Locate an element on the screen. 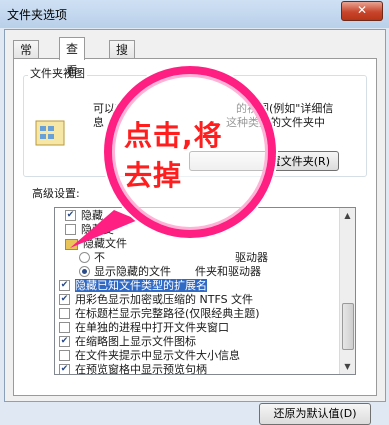 This screenshot has width=389, height=425. folder-view-title: 文件夹视图 is located at coordinates (57, 73).